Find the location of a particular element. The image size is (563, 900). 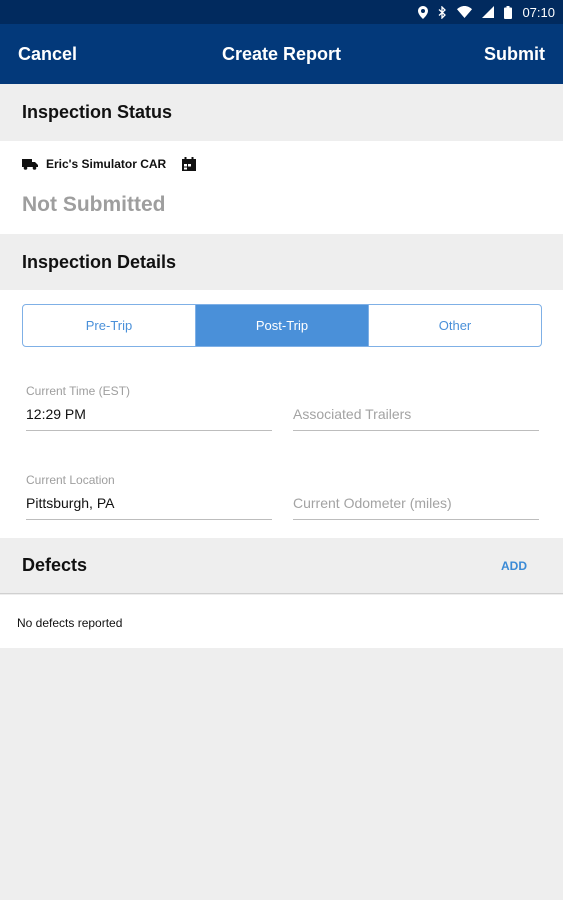

current-location-value: Pittsburgh, PA is located at coordinates (149, 505).